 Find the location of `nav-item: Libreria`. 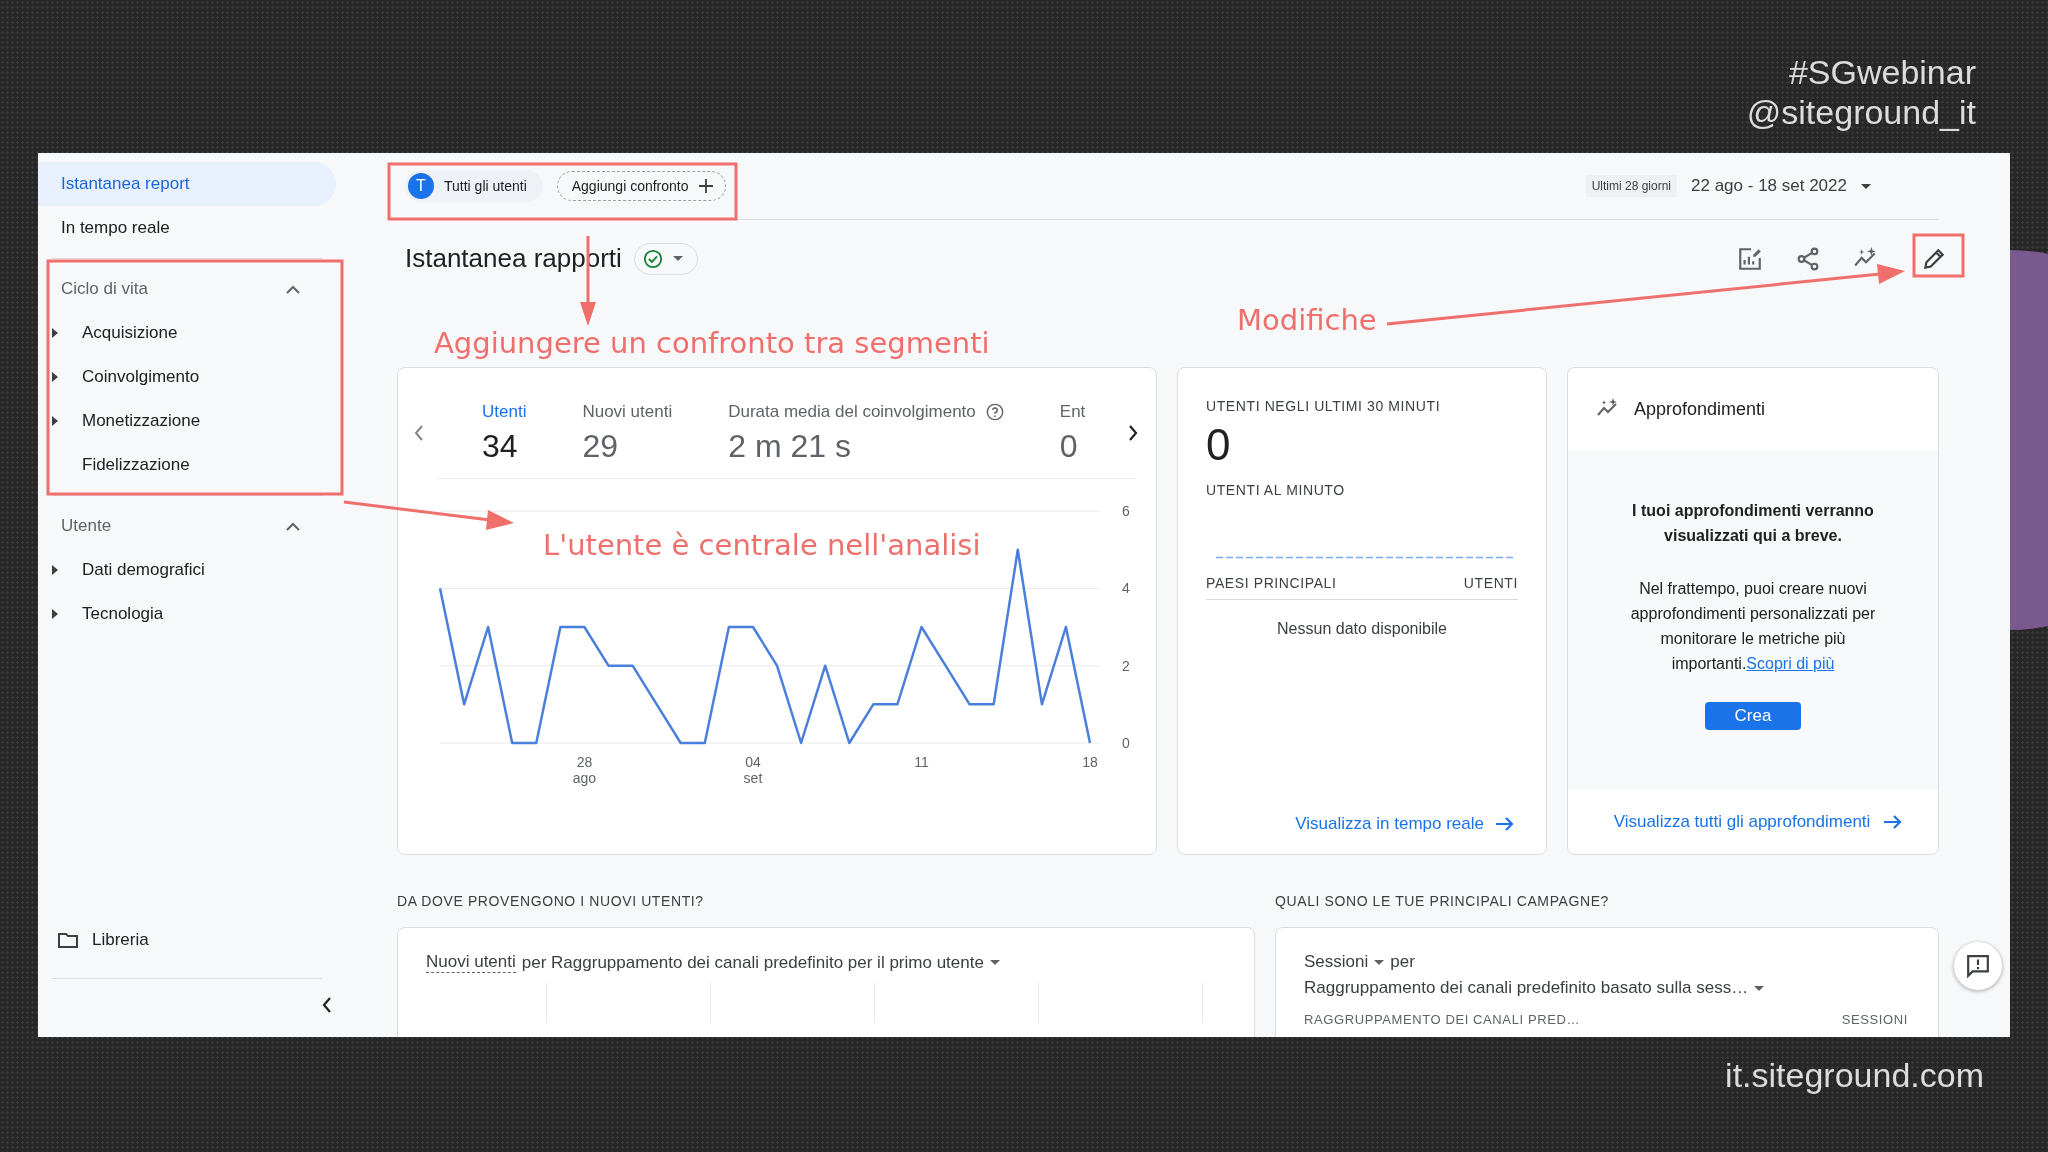

nav-item: Libreria is located at coordinates (120, 940).